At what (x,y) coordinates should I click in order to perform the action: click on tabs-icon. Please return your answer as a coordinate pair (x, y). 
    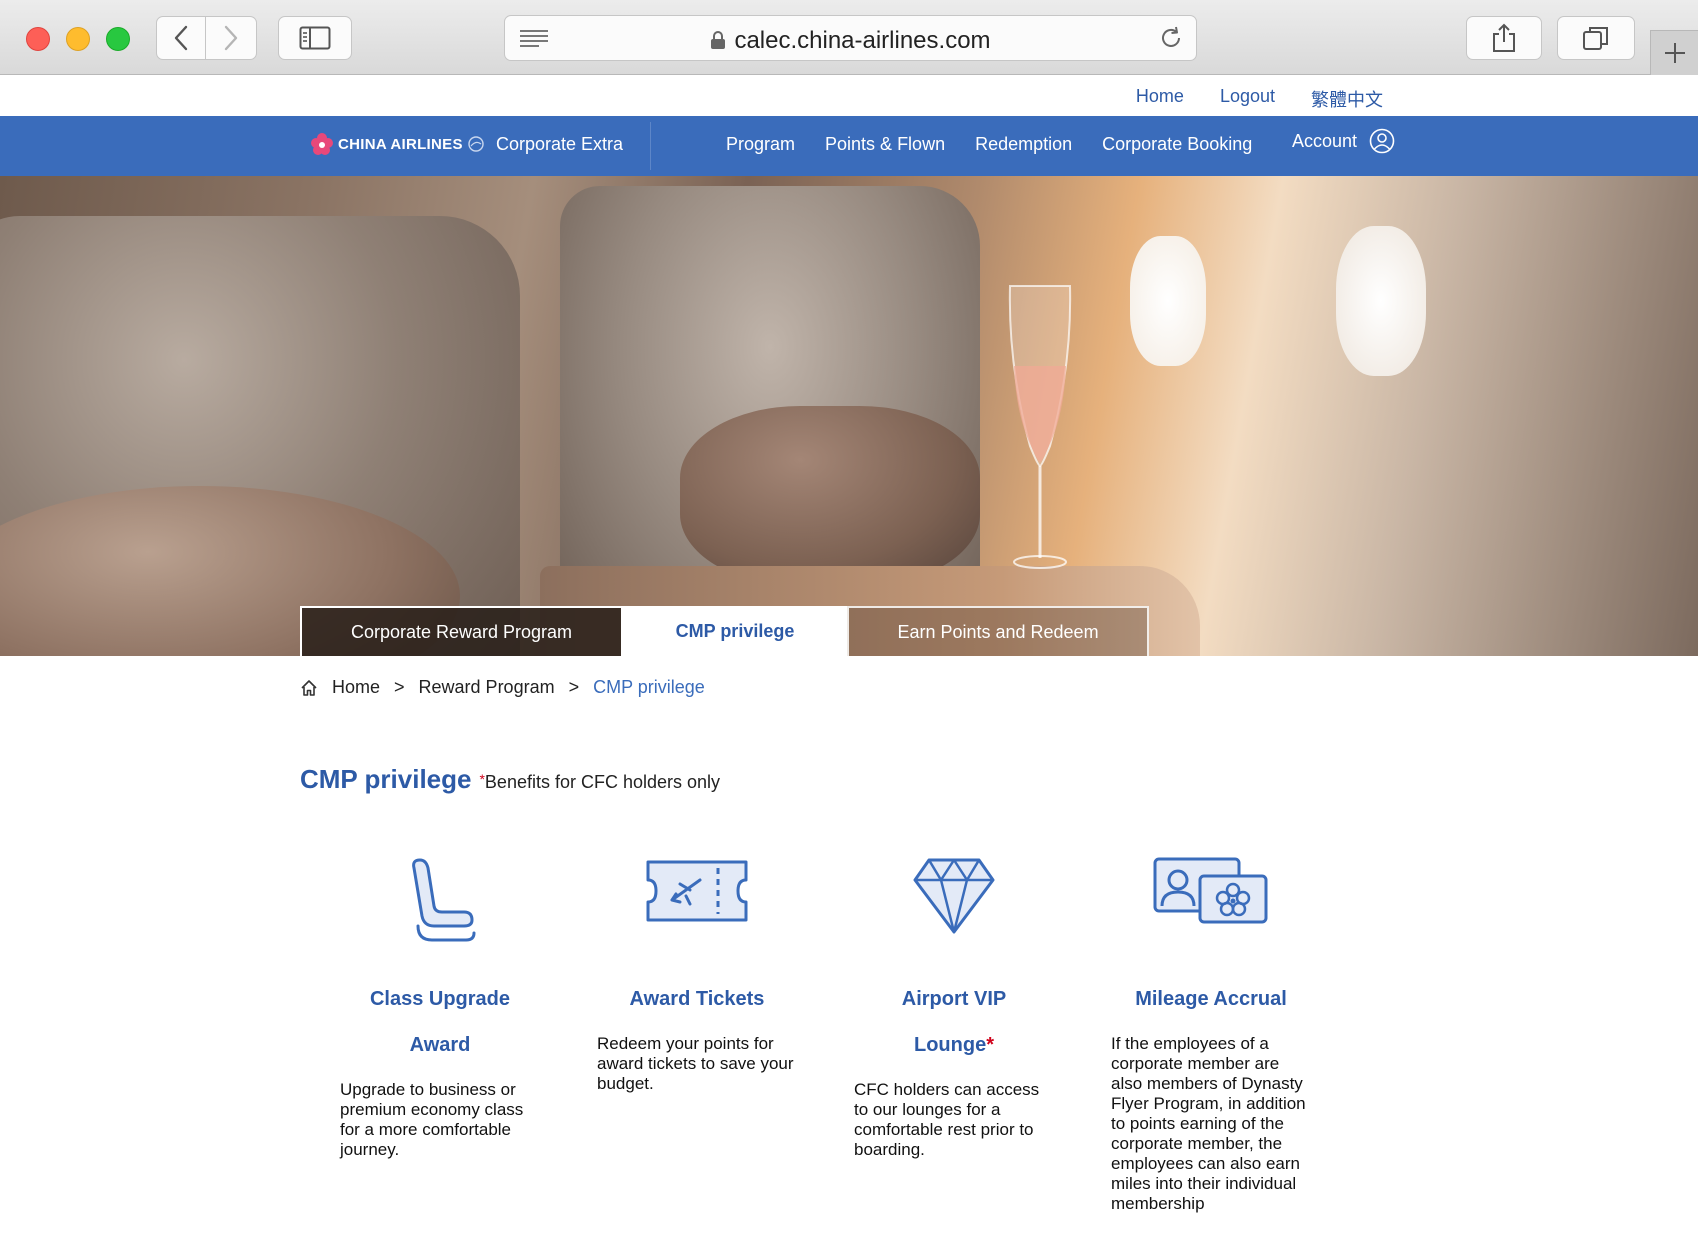
    Looking at the image, I should click on (1595, 38).